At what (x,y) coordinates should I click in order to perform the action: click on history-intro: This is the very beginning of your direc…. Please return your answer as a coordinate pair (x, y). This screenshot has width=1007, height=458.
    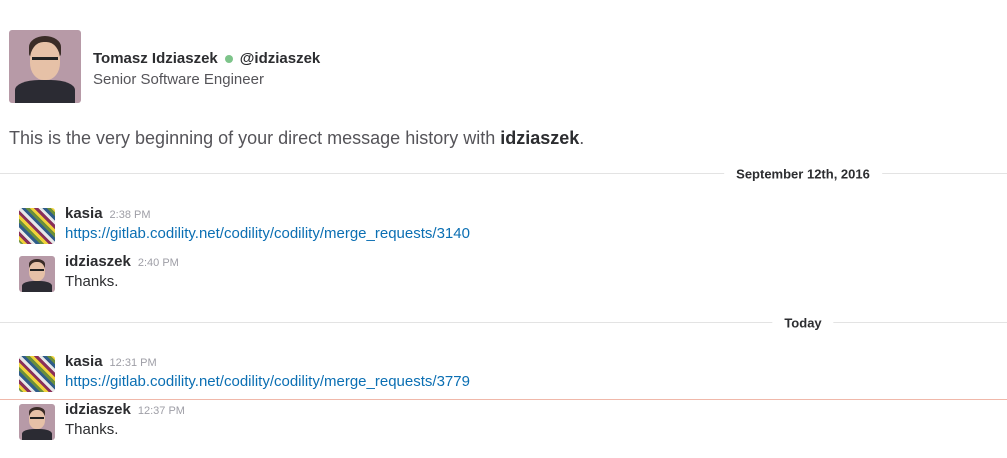
    Looking at the image, I should click on (296, 138).